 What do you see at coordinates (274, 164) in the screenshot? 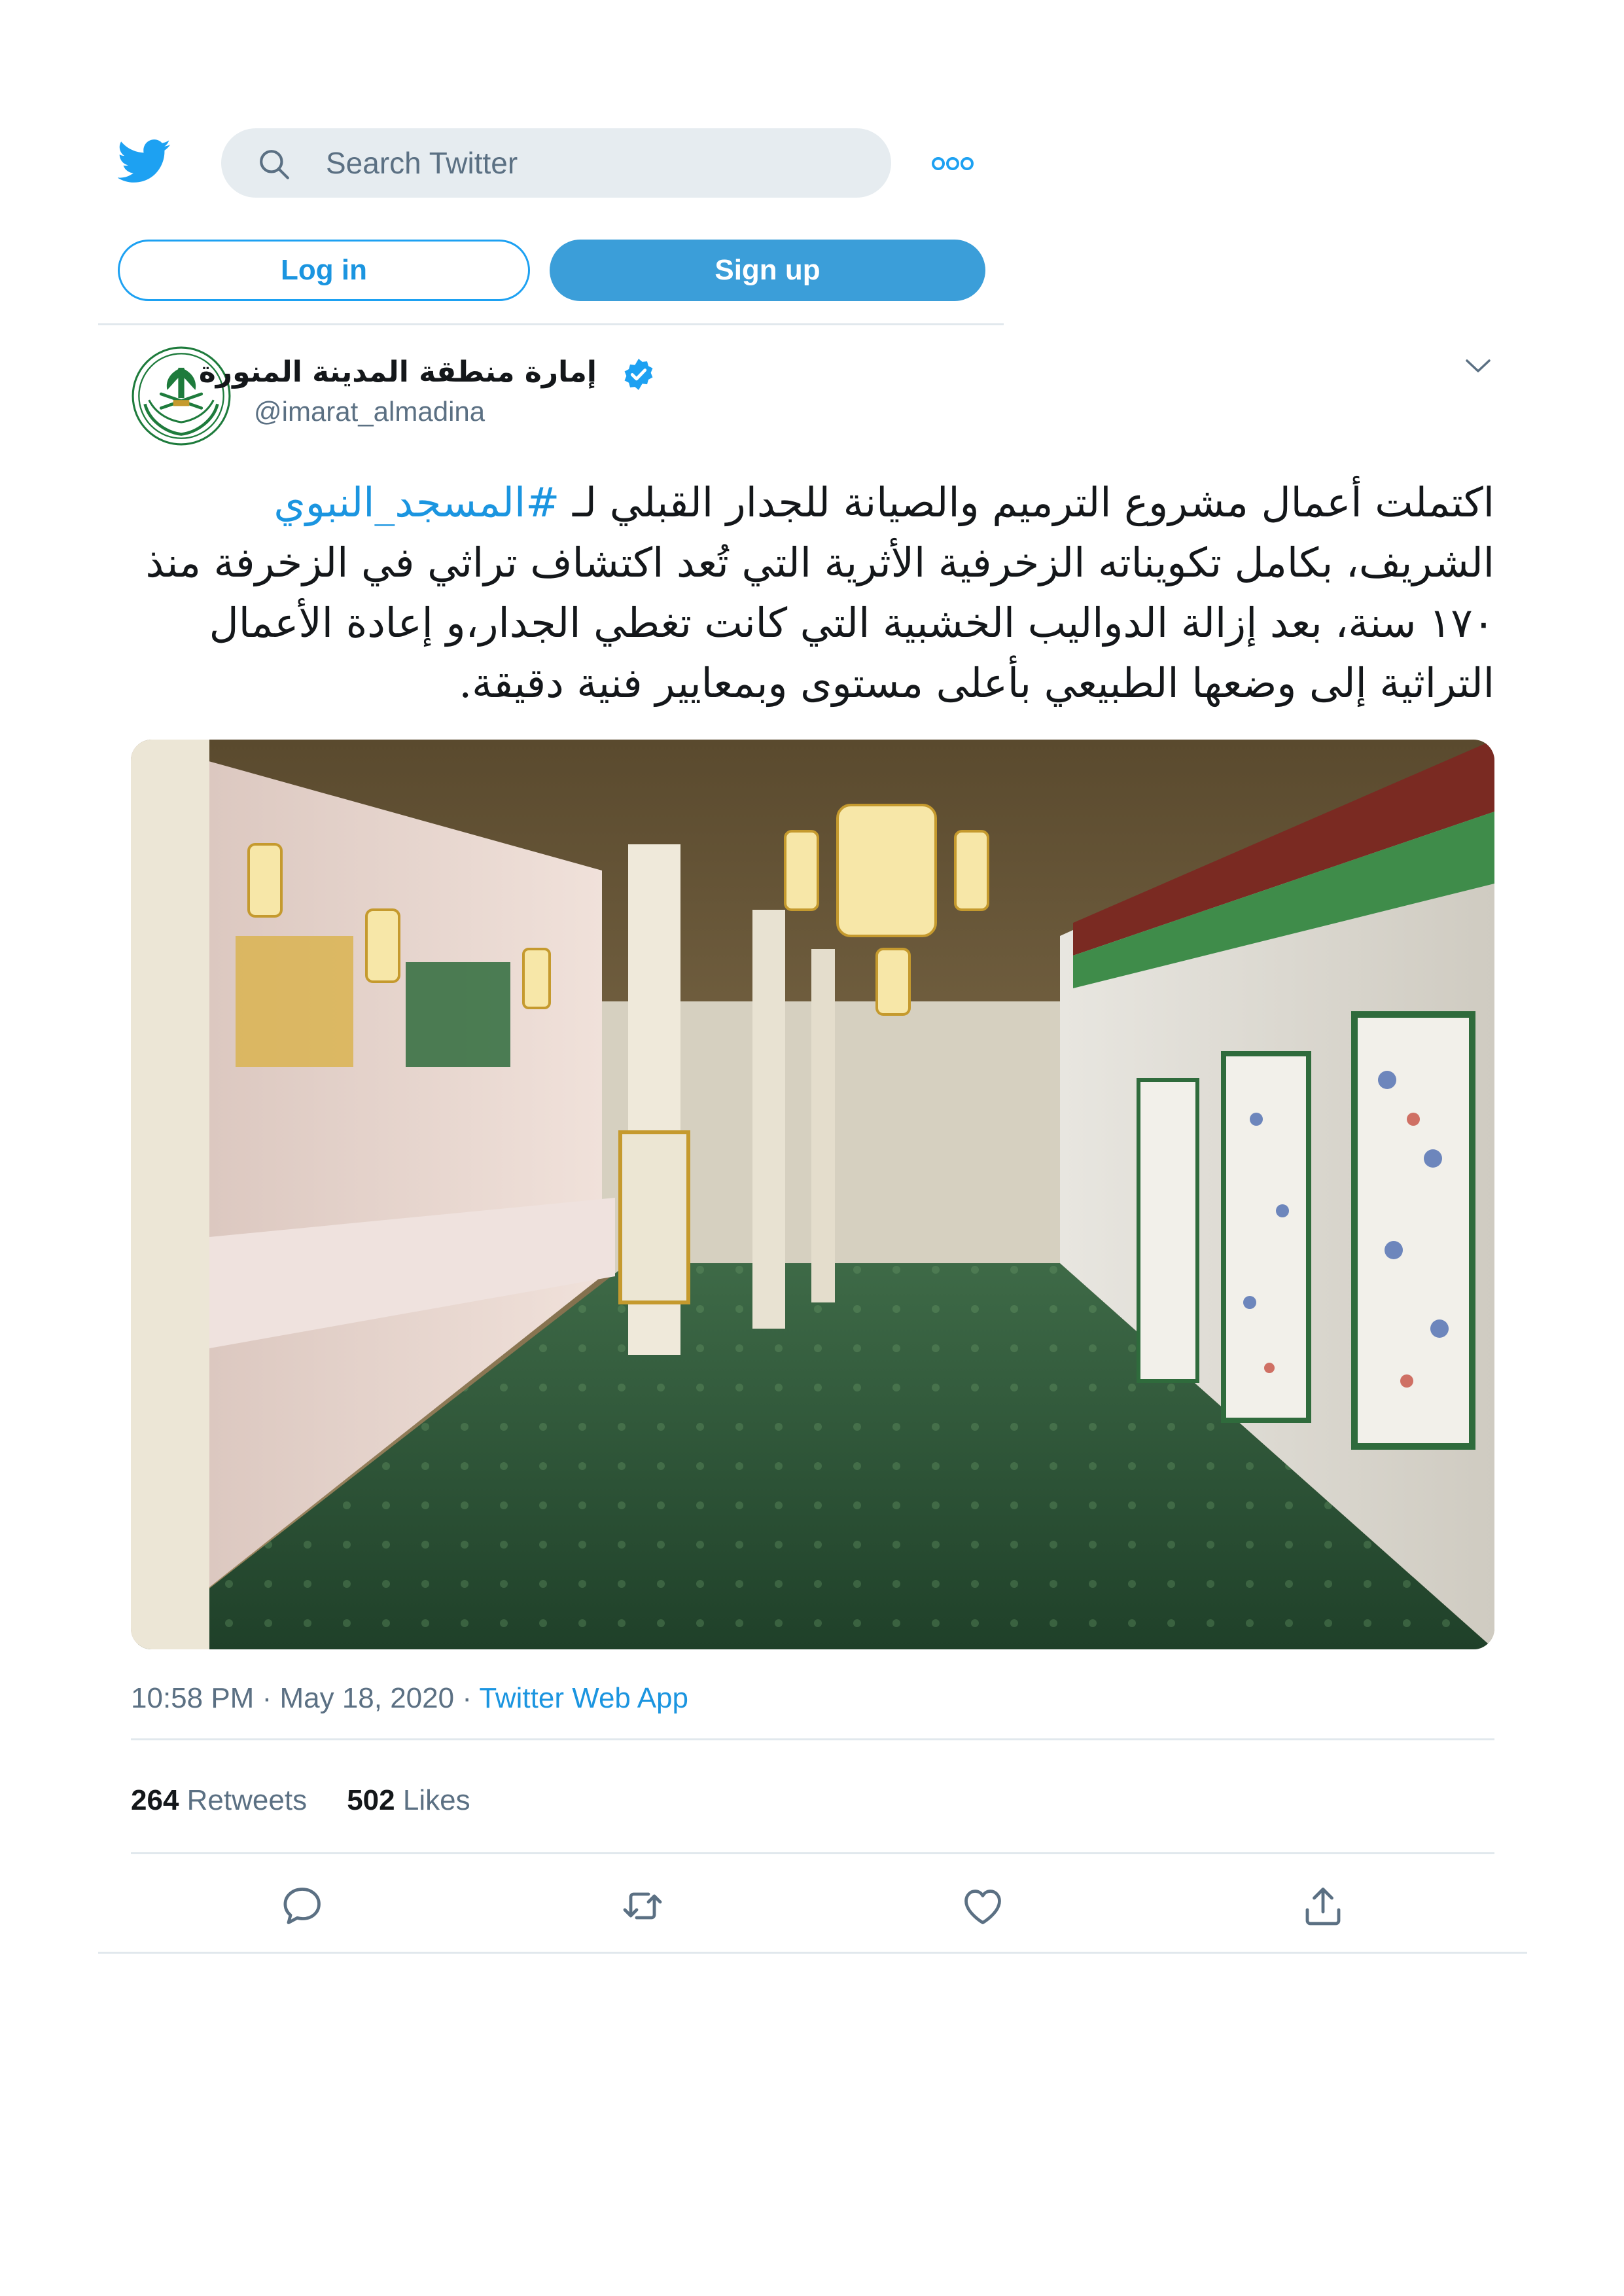
I see `search-icon` at bounding box center [274, 164].